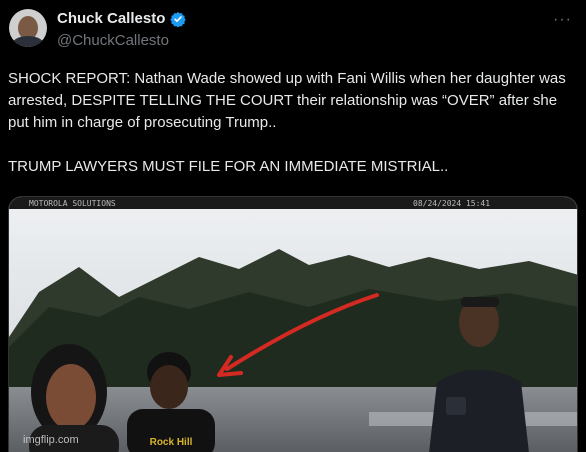 The height and width of the screenshot is (452, 586). What do you see at coordinates (169, 387) in the screenshot?
I see `person-man-face` at bounding box center [169, 387].